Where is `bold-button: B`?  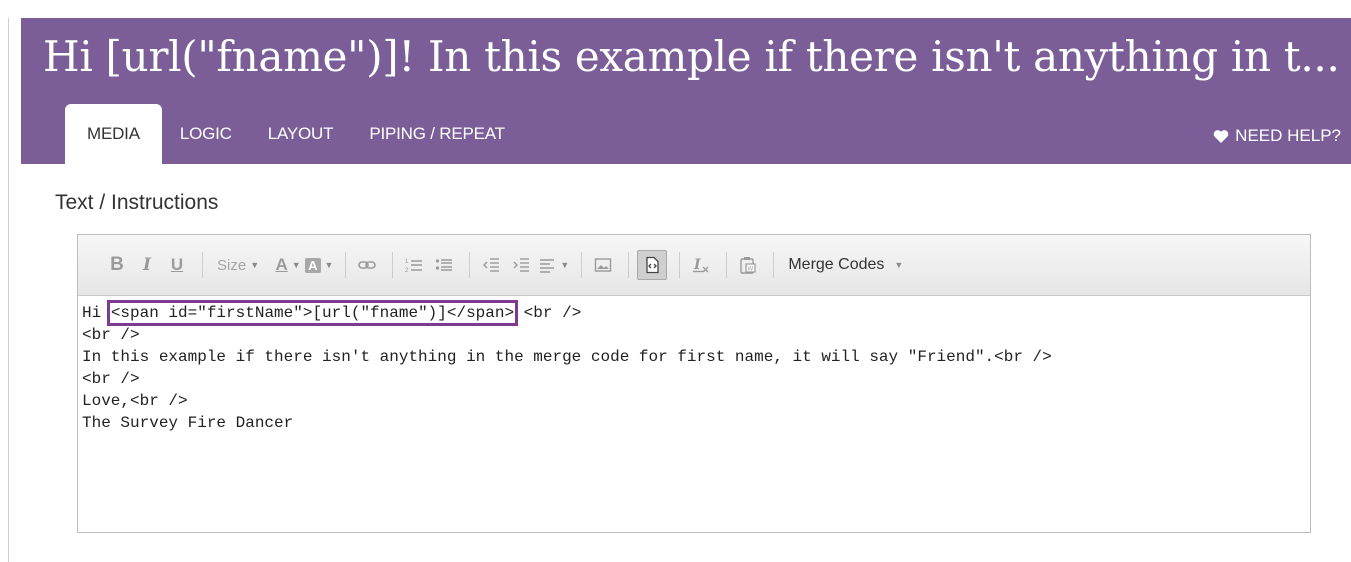
bold-button: B is located at coordinates (117, 265).